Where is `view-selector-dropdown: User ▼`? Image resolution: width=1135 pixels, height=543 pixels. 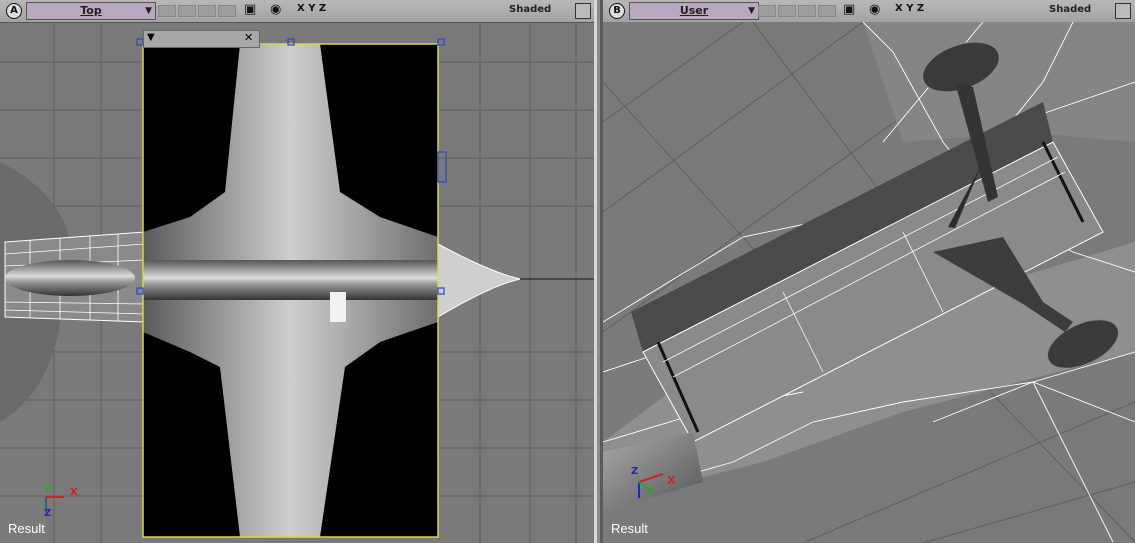 view-selector-dropdown: User ▼ is located at coordinates (694, 11).